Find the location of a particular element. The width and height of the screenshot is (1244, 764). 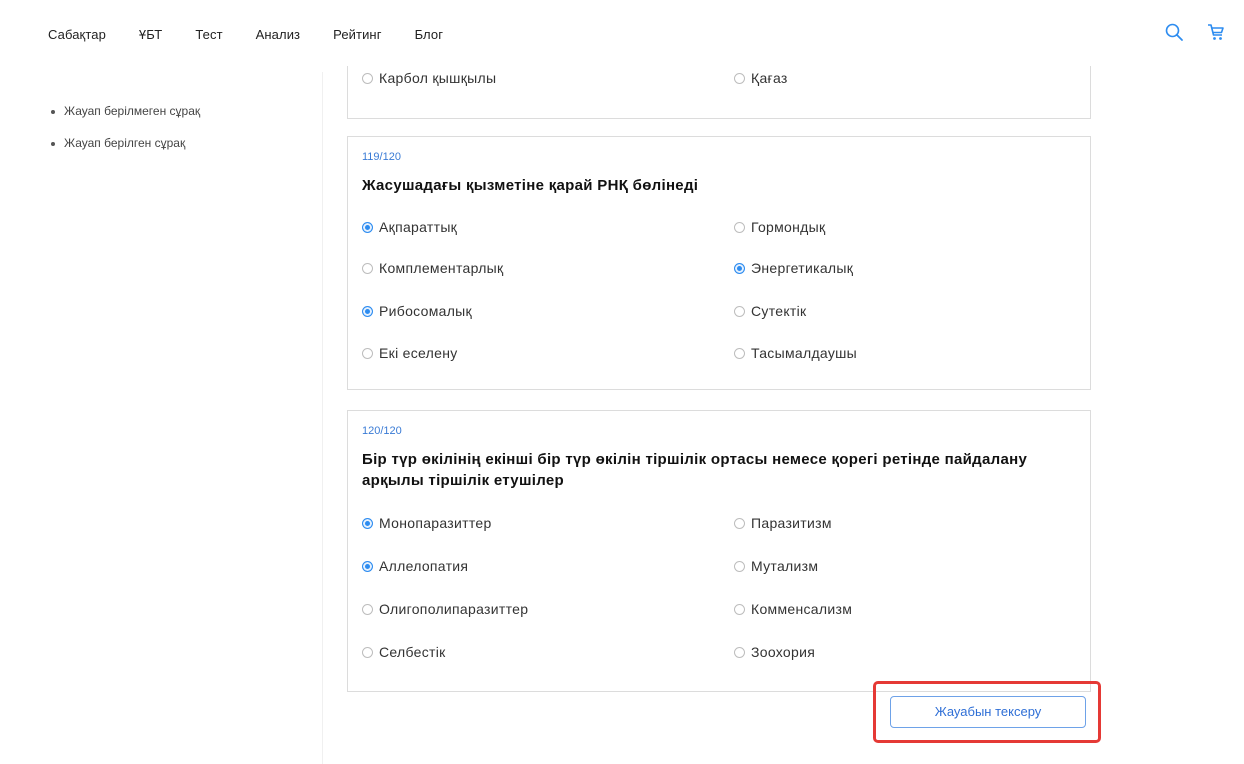

option-label: Рибосомалық is located at coordinates (425, 311).